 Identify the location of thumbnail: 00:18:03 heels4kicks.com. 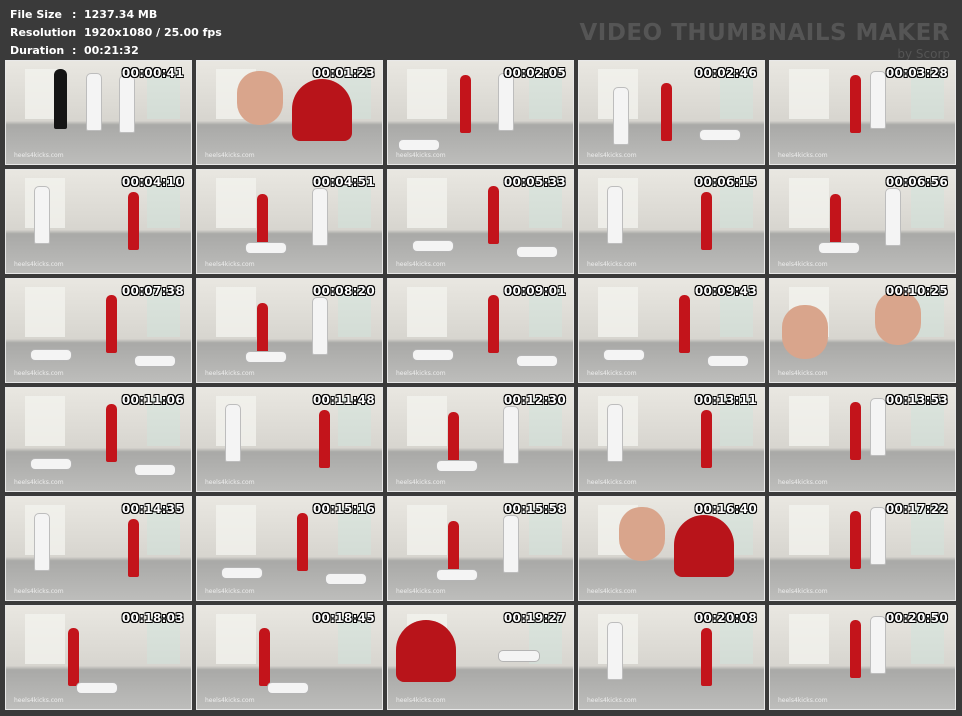
(98, 657).